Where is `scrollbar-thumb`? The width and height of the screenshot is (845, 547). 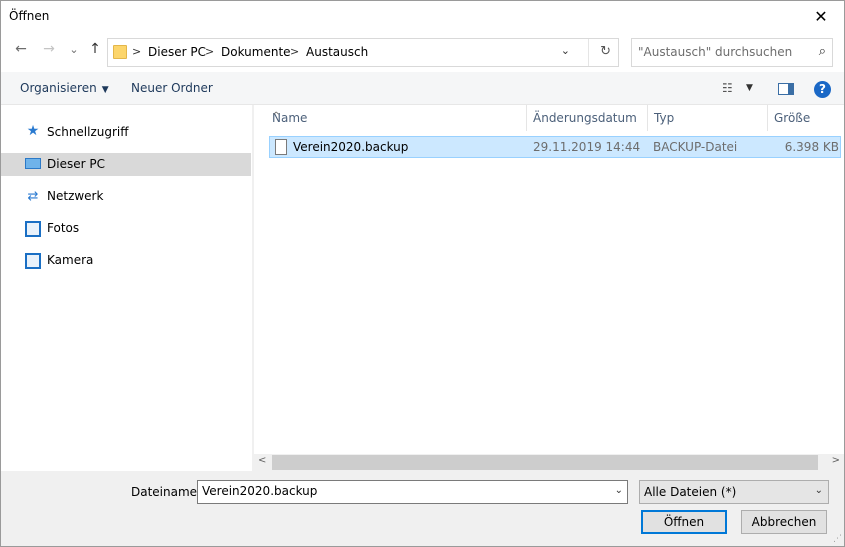
scrollbar-thumb is located at coordinates (545, 462).